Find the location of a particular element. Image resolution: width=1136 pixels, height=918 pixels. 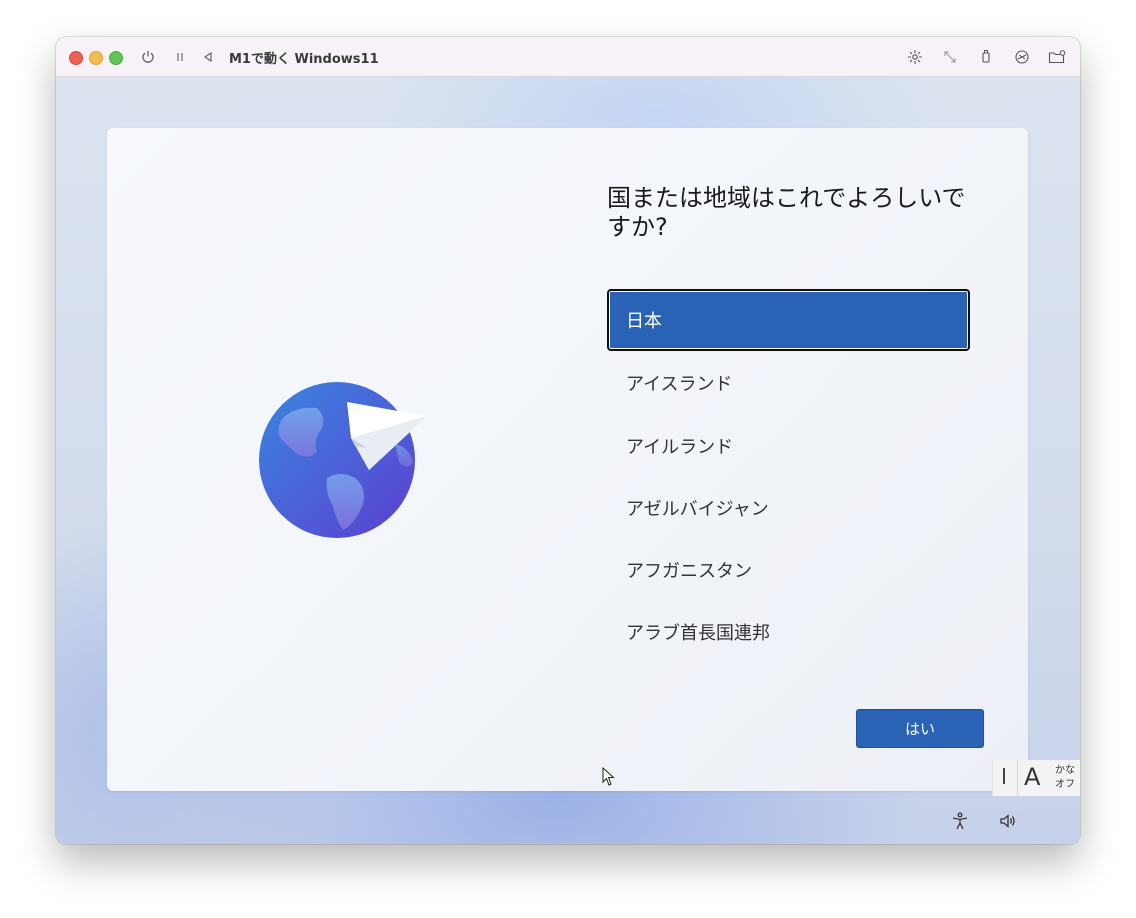

zoom-button is located at coordinates (116, 58).